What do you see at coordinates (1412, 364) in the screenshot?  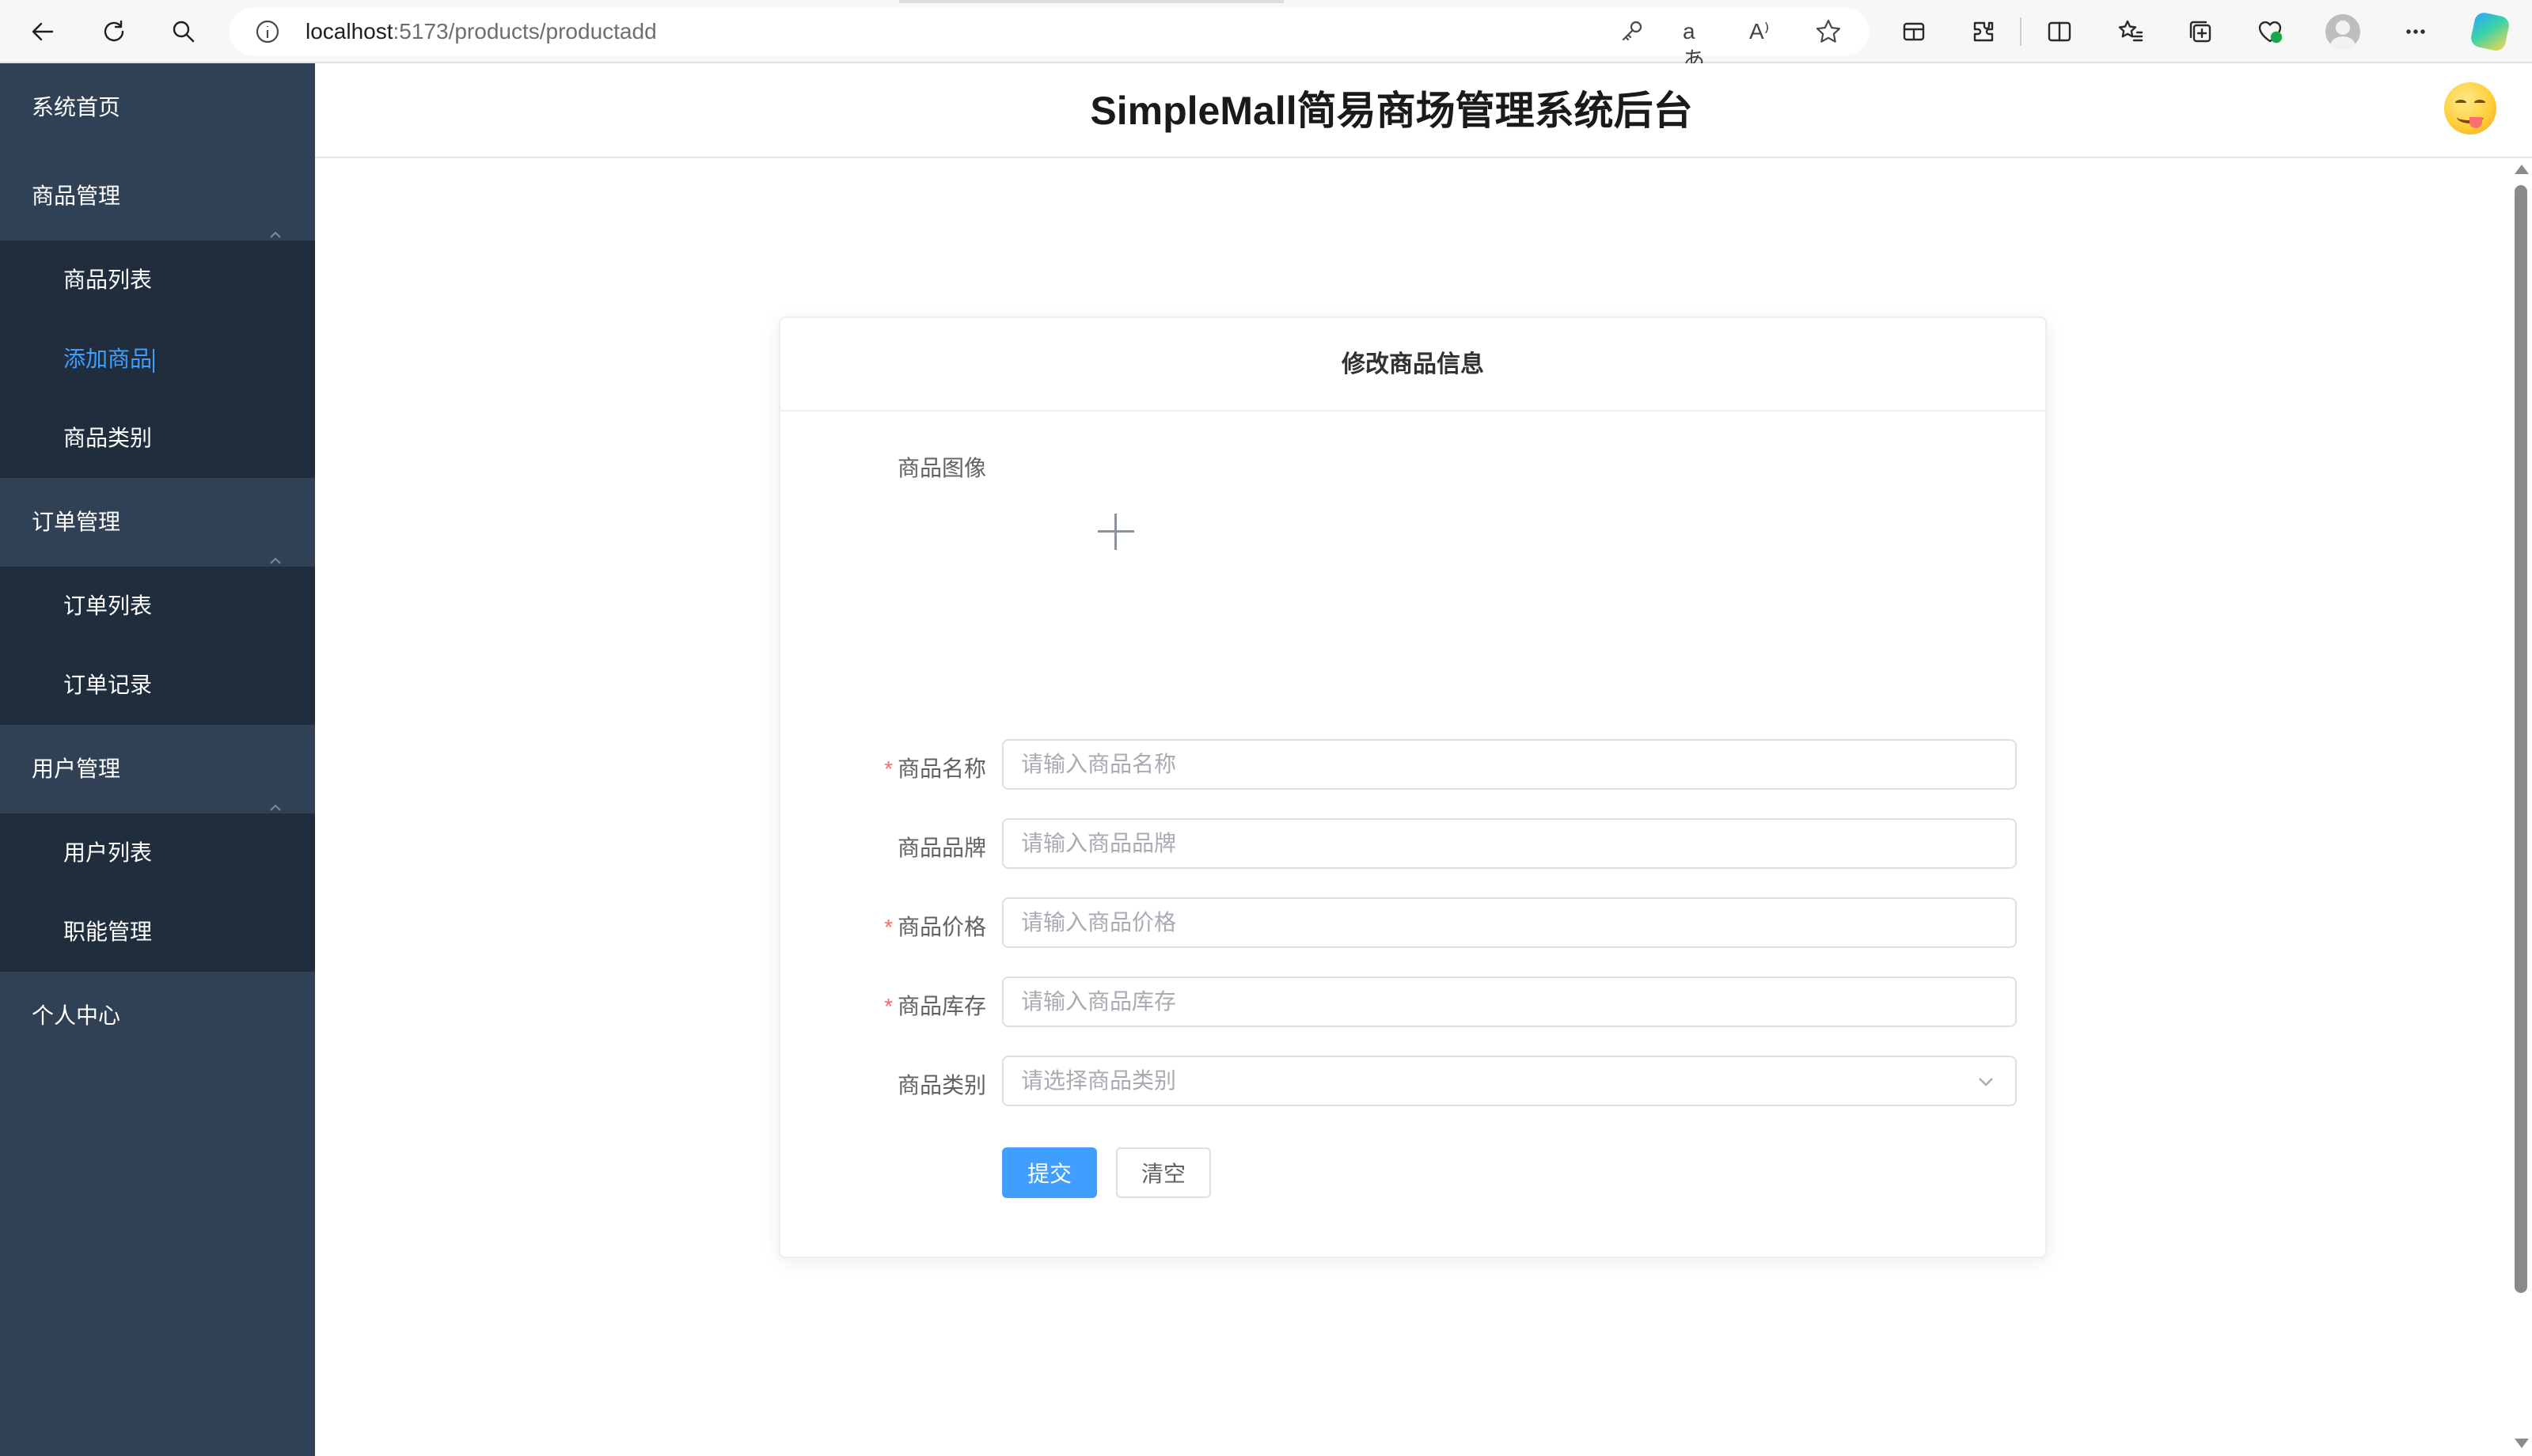 I see `card-title: 修改商品信息` at bounding box center [1412, 364].